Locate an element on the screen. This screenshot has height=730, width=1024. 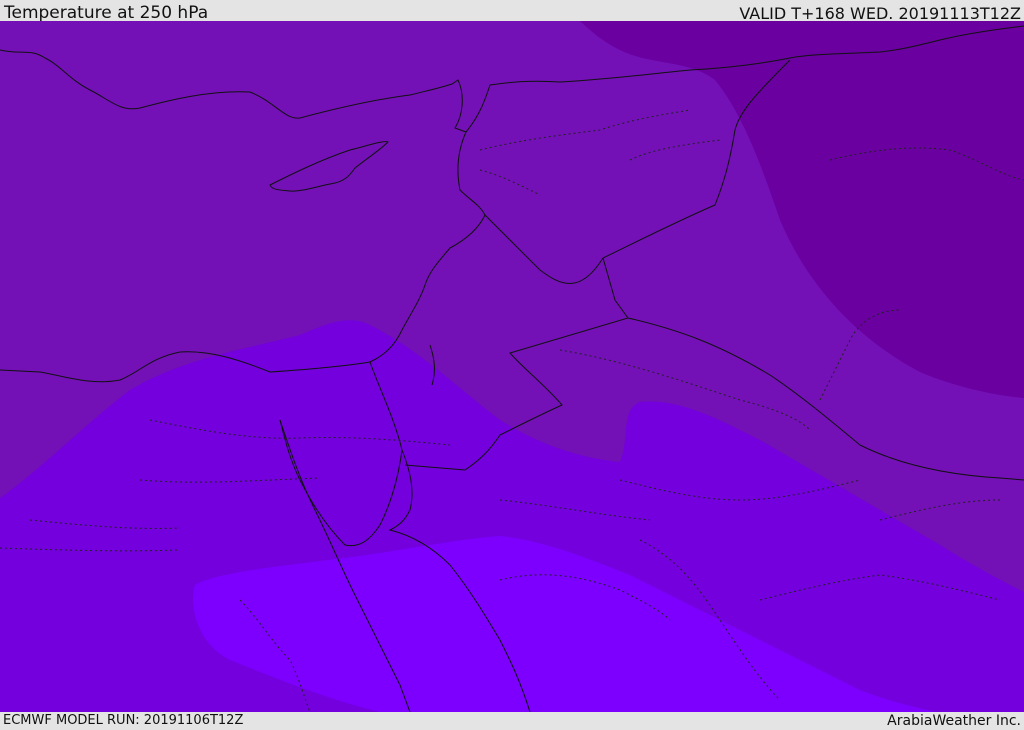
credit: ArabiaWeather Inc. is located at coordinates (954, 721).